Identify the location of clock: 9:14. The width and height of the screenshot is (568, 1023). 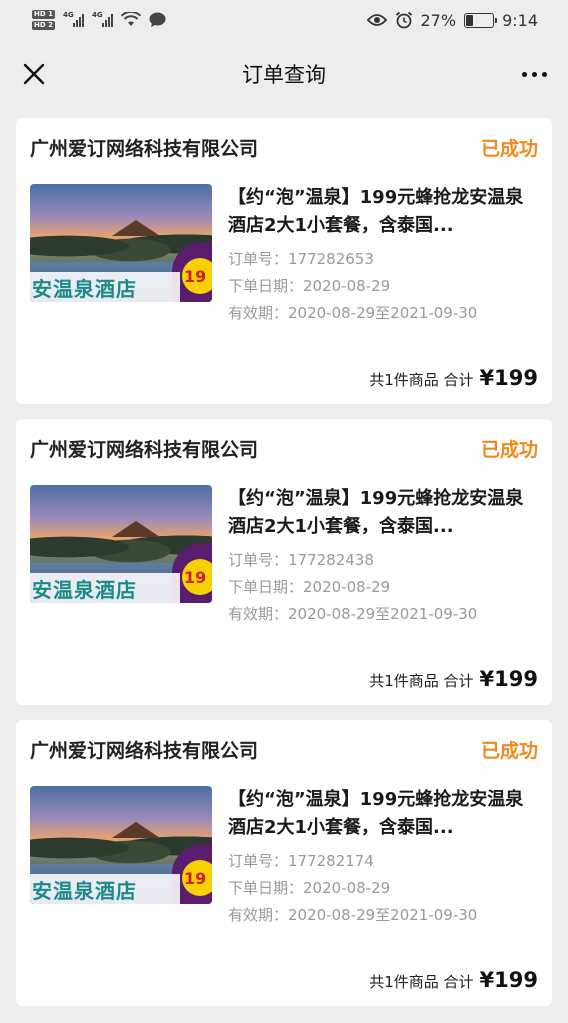
(520, 20).